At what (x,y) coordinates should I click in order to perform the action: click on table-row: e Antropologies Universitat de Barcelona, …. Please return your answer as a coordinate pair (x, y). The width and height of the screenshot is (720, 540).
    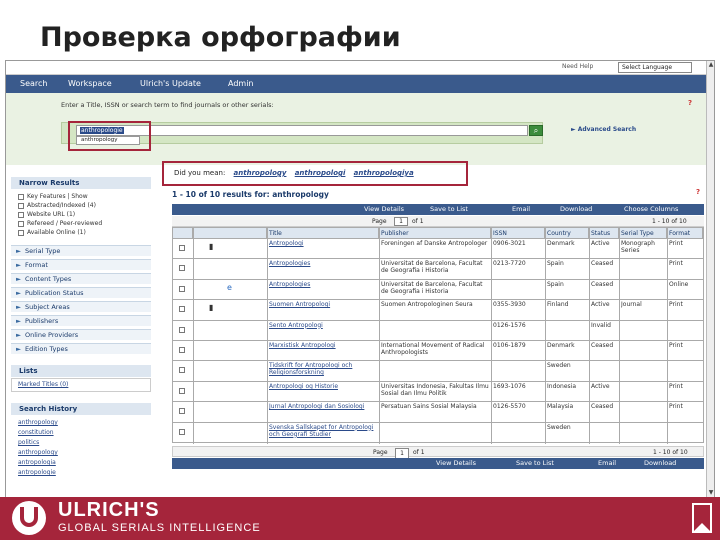
    Looking at the image, I should click on (438, 290).